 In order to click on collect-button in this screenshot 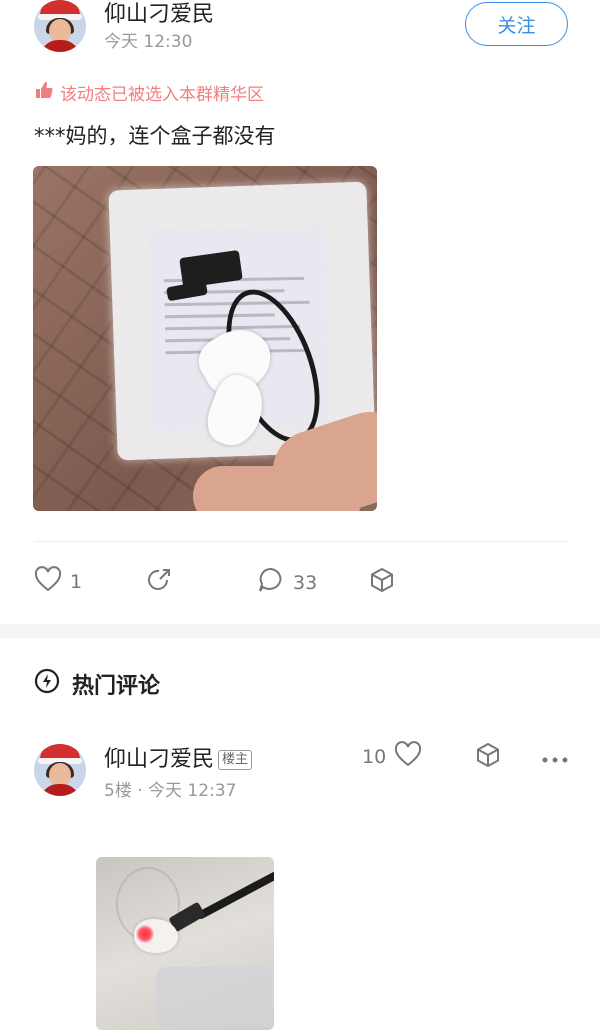, I will do `click(382, 582)`.